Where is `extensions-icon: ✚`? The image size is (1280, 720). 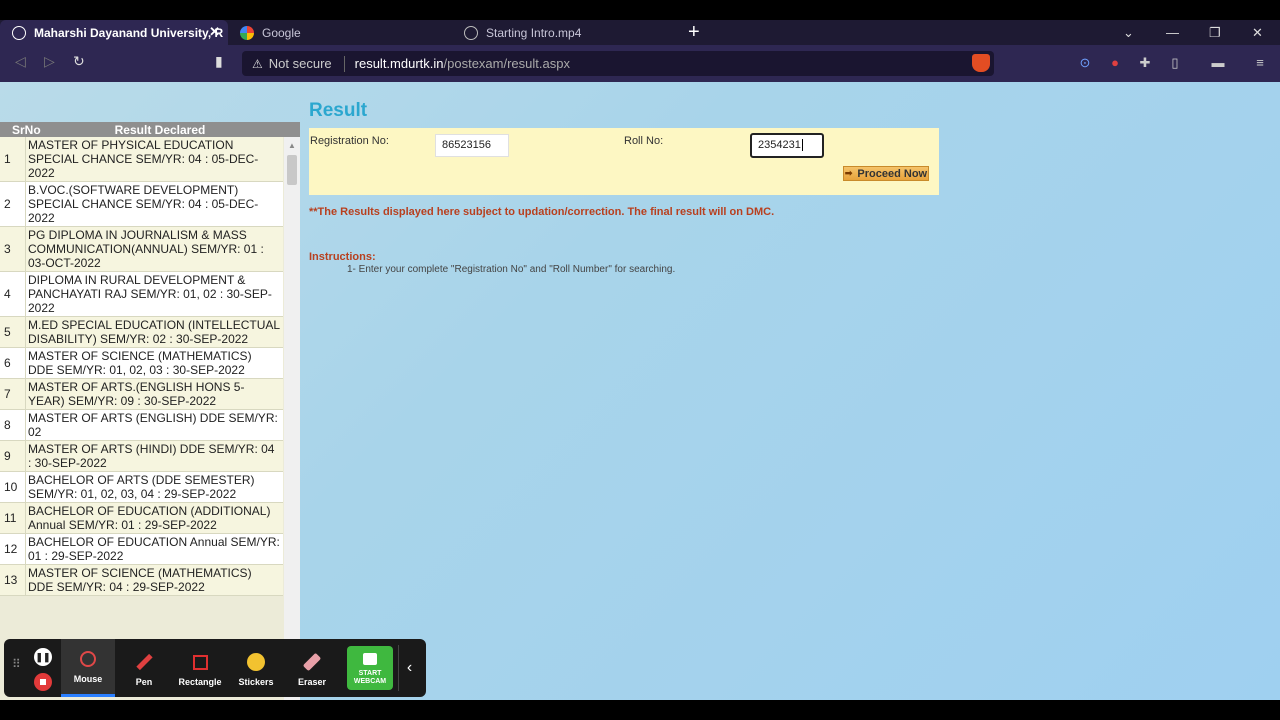
extensions-icon: ✚ is located at coordinates (1145, 63).